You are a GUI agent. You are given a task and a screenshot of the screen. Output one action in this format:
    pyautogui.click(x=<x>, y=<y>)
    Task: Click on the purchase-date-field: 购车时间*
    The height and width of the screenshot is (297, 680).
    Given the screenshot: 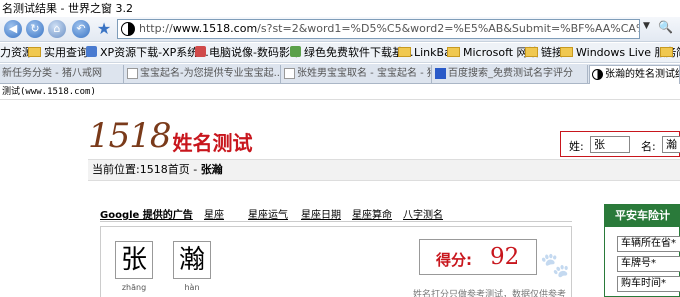 What is the action you would take?
    pyautogui.click(x=648, y=284)
    